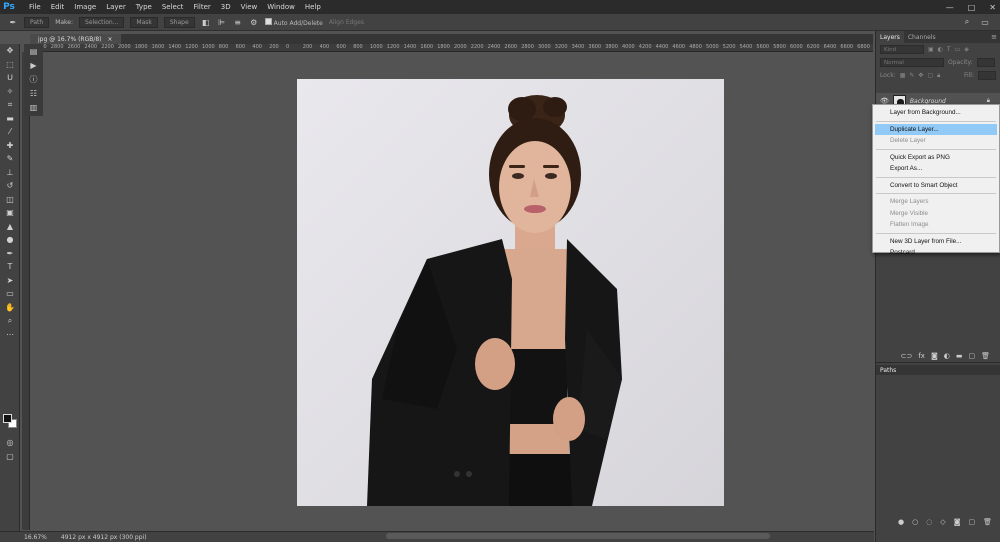 The width and height of the screenshot is (1000, 542). Describe the element at coordinates (10, 254) in the screenshot. I see `pen-tool-icon: ✒` at that location.